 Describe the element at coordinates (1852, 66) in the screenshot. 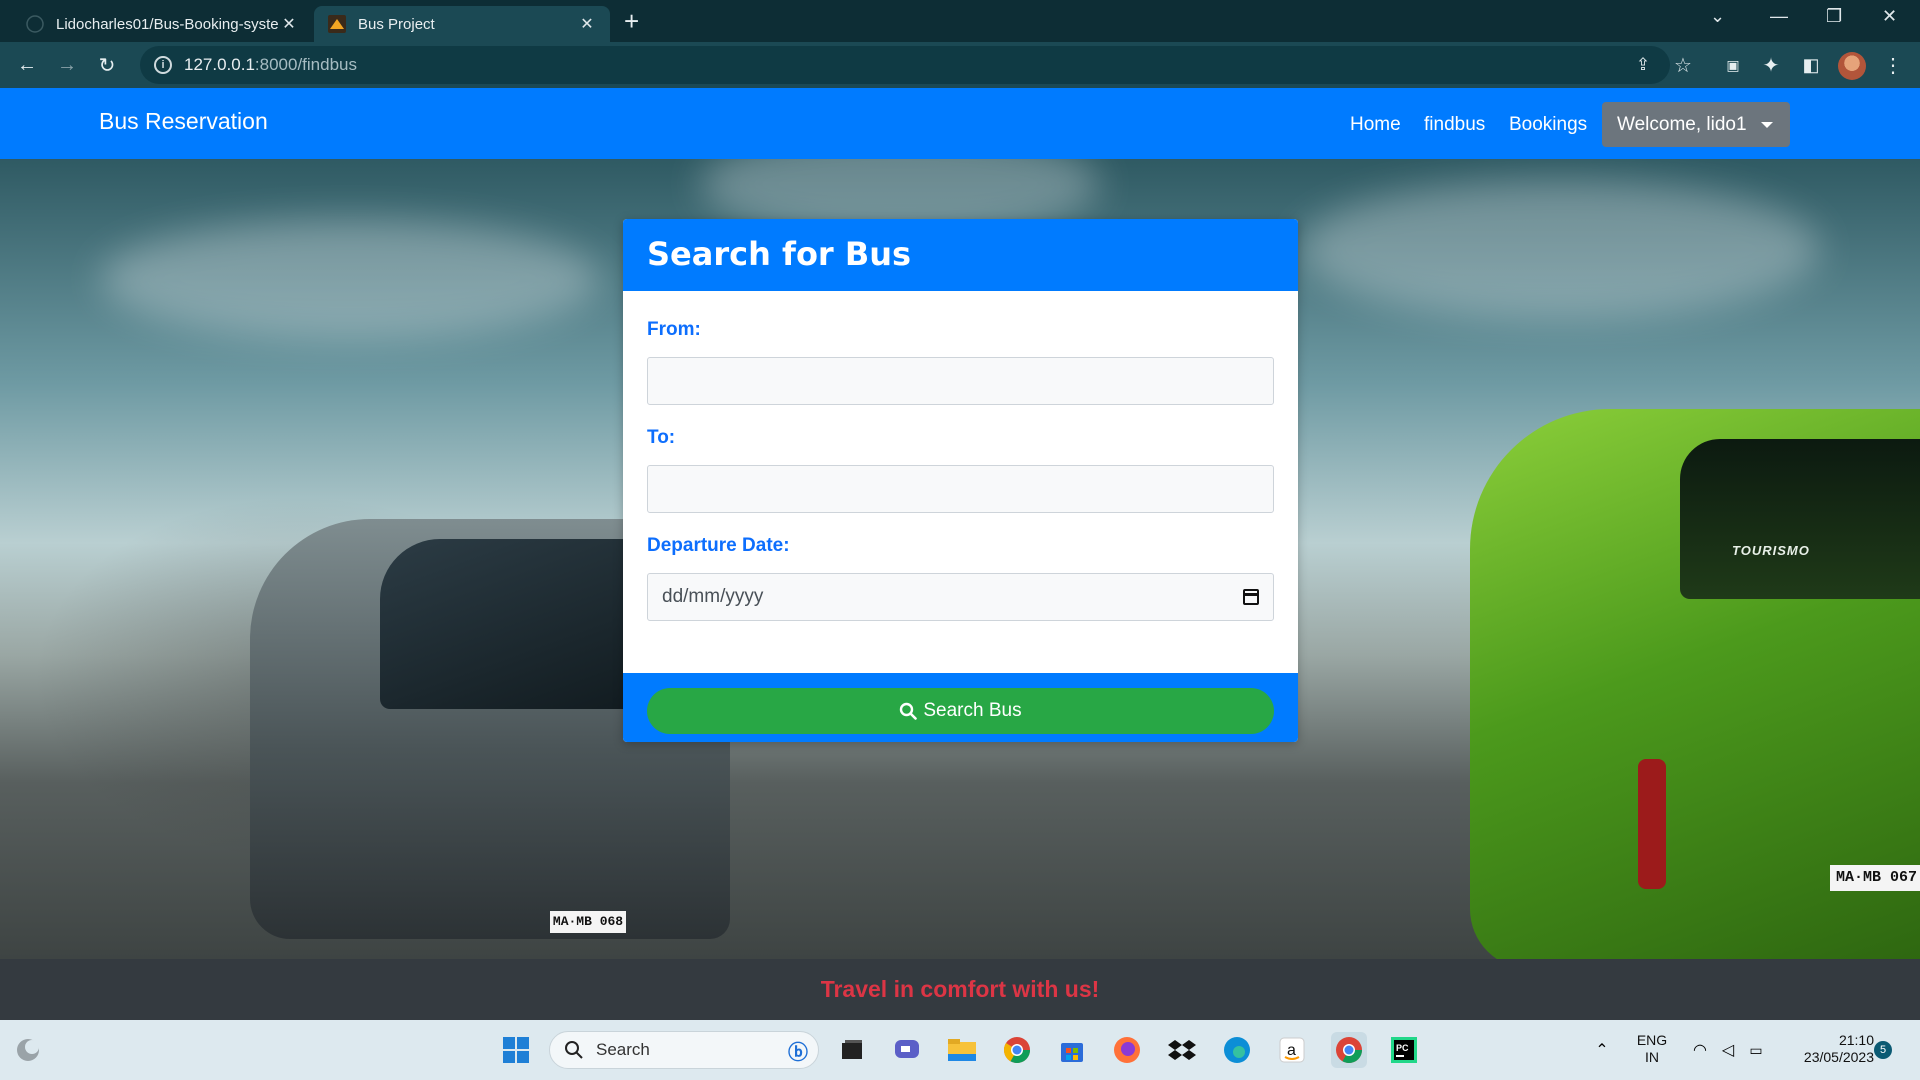

I see `profile-avatar` at that location.